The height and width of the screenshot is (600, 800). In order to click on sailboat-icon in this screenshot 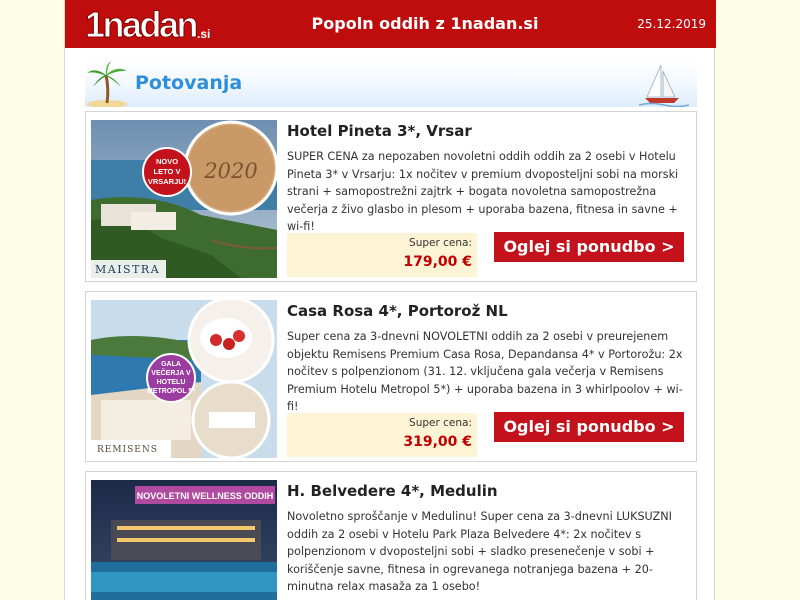, I will do `click(664, 85)`.